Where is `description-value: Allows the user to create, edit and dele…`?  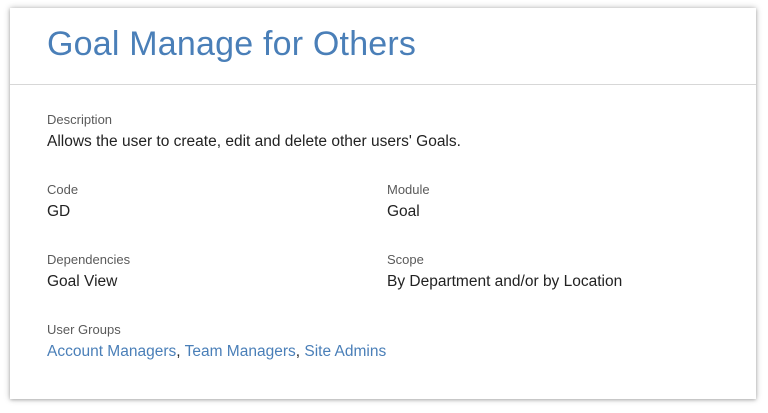
description-value: Allows the user to create, edit and dele… is located at coordinates (254, 141).